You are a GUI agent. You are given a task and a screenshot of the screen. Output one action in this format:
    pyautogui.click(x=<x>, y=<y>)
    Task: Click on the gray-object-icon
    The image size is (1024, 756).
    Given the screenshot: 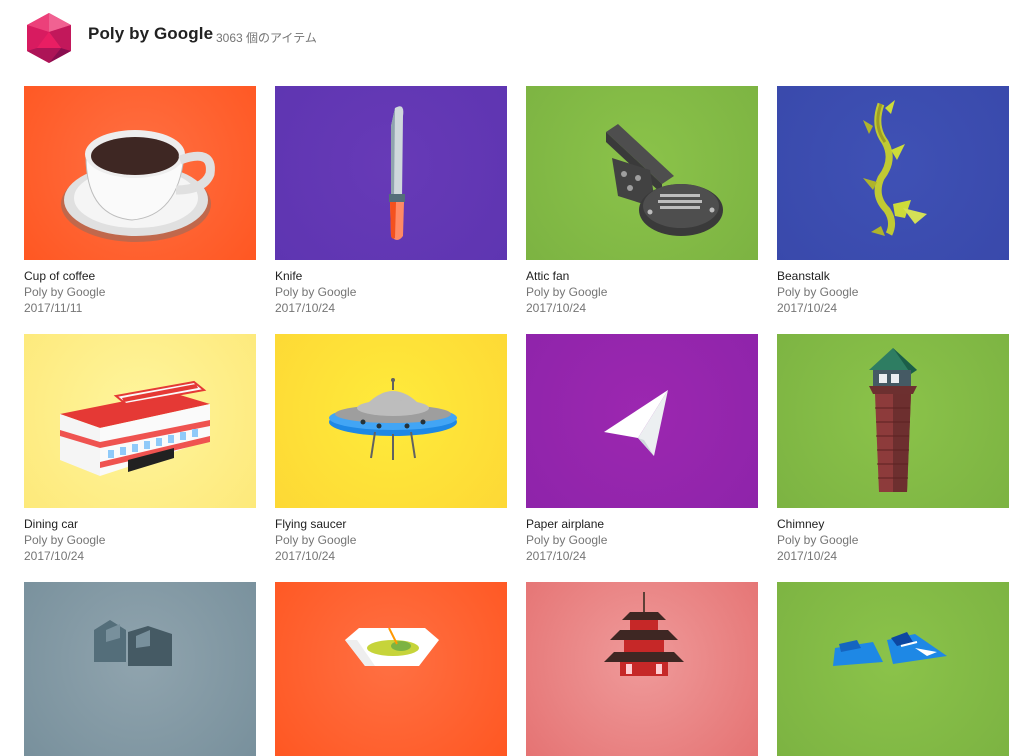 What is the action you would take?
    pyautogui.click(x=133, y=643)
    